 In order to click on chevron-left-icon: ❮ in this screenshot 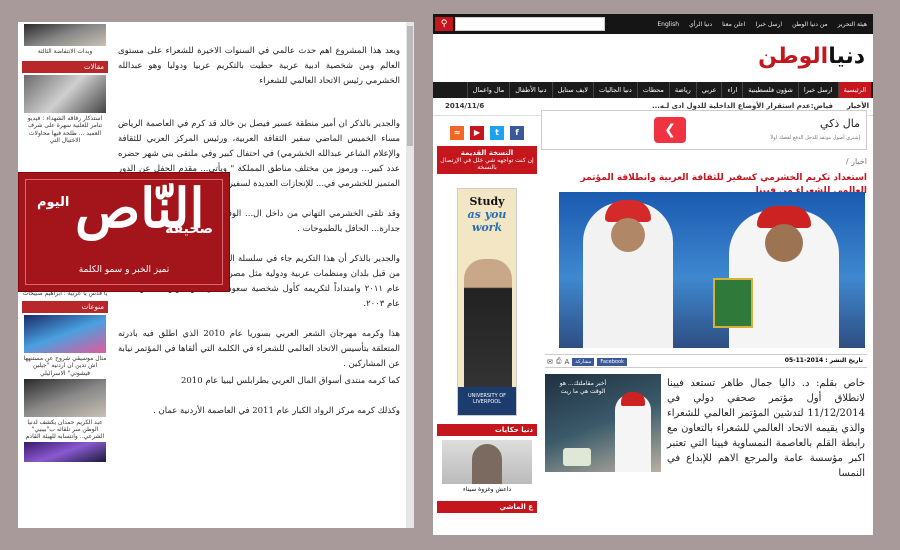, I will do `click(670, 130)`.